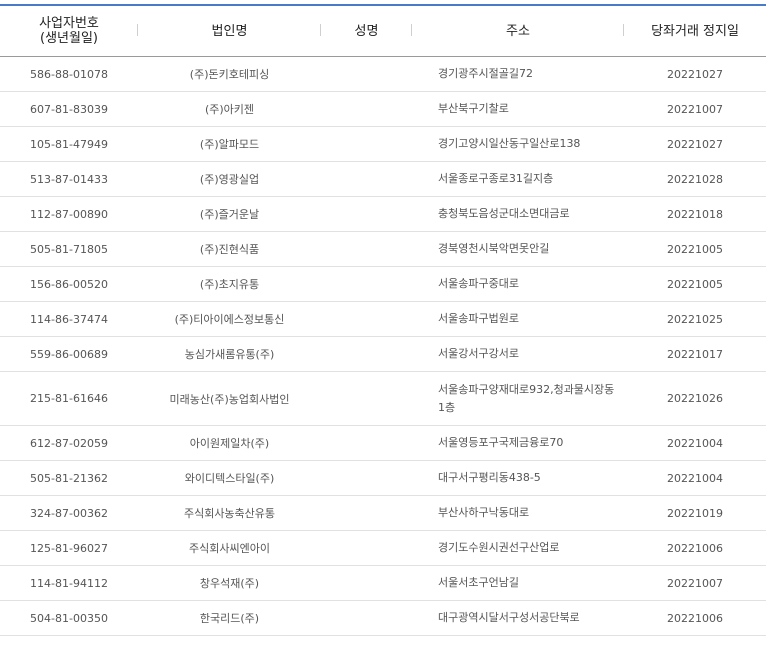 This screenshot has width=766, height=650. What do you see at coordinates (509, 143) in the screenshot?
I see `address-cell-text: 경기고양시일산동구일산로138` at bounding box center [509, 143].